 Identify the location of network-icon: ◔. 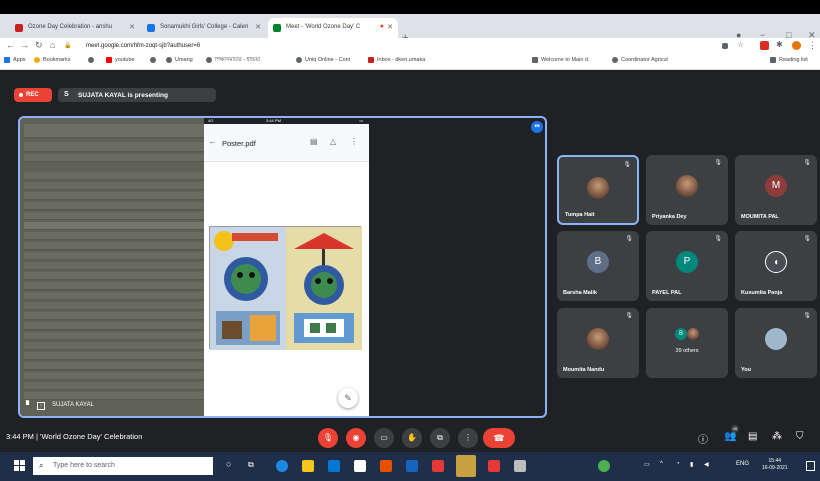
(678, 464).